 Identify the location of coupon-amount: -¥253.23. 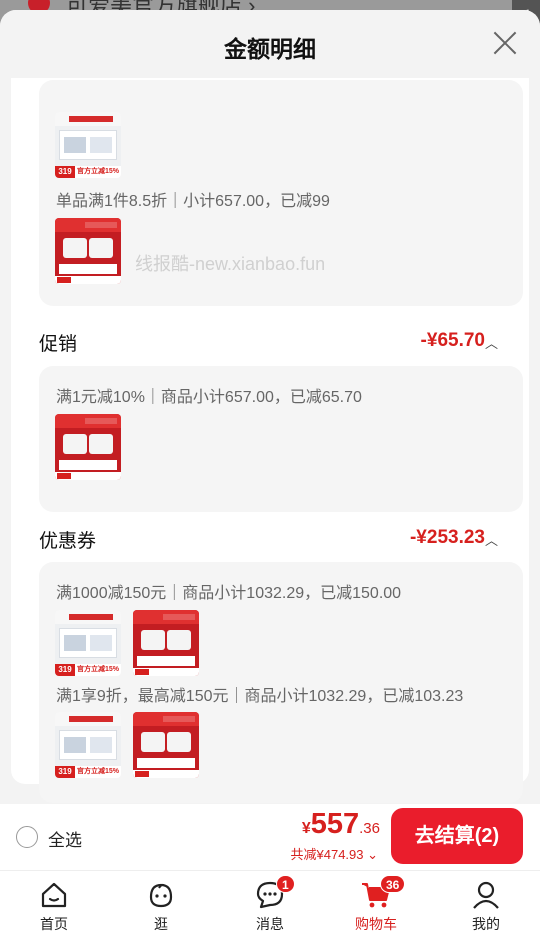
(447, 537).